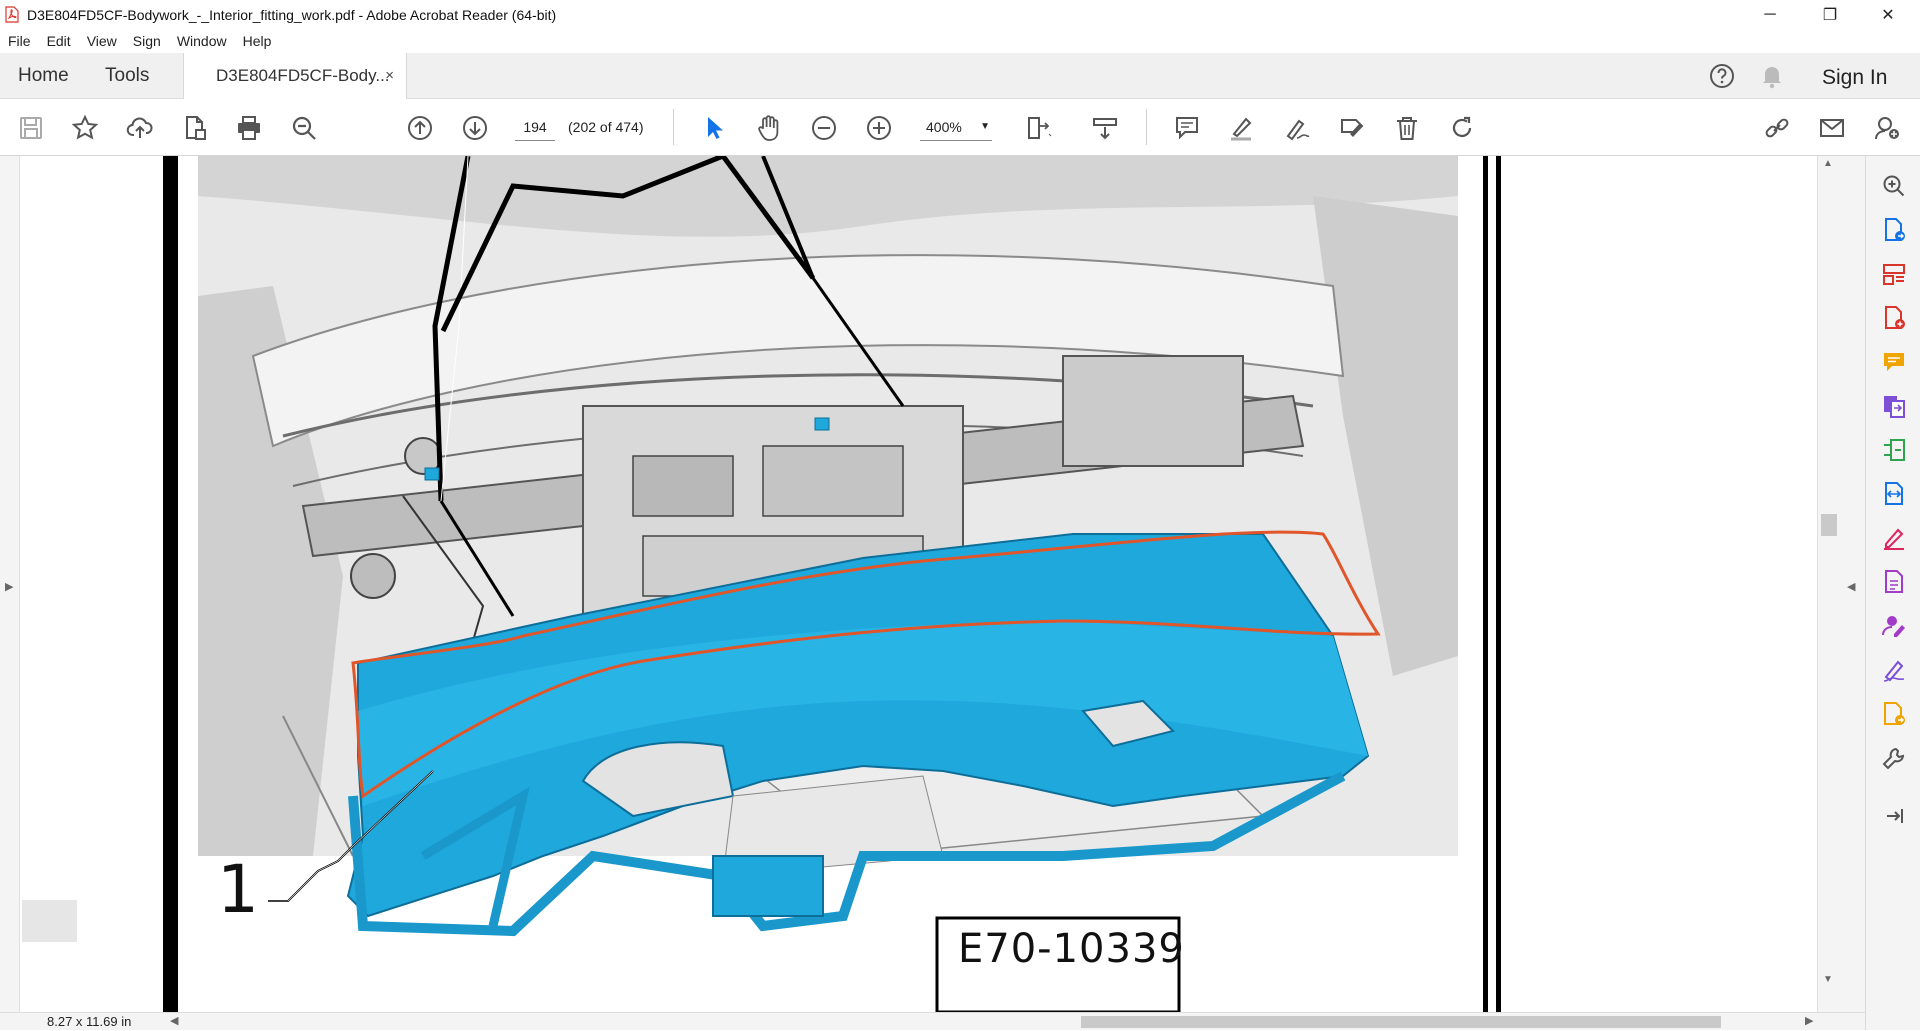 The height and width of the screenshot is (1031, 1920). I want to click on request-signatures-icon, so click(1894, 626).